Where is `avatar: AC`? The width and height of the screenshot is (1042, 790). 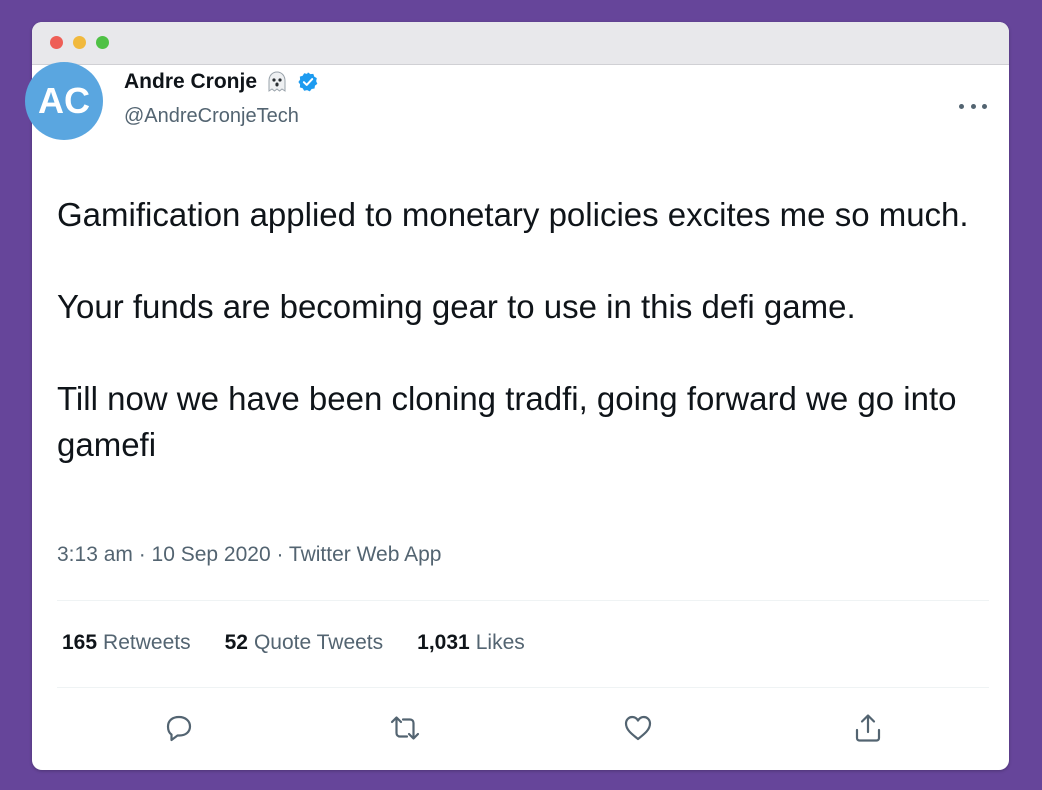
avatar: AC is located at coordinates (64, 101).